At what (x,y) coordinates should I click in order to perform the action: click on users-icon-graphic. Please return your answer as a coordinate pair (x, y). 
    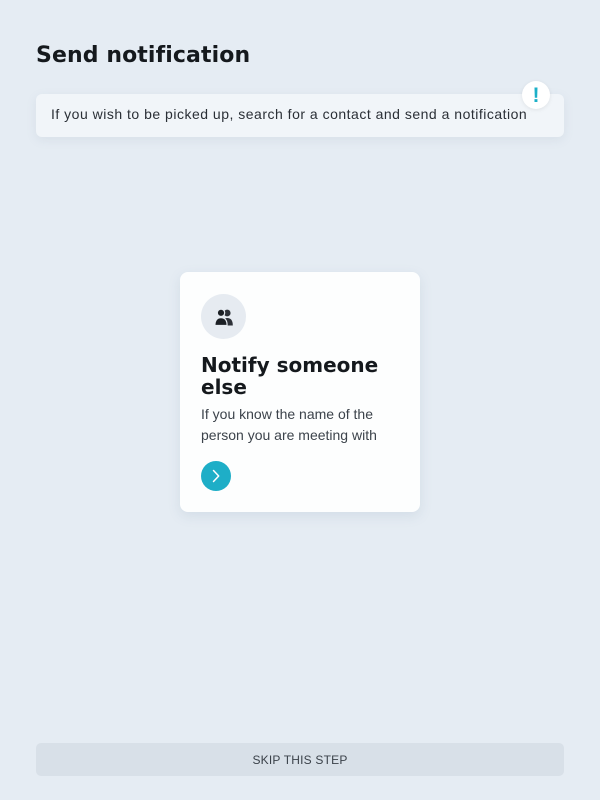
    Looking at the image, I should click on (223, 317).